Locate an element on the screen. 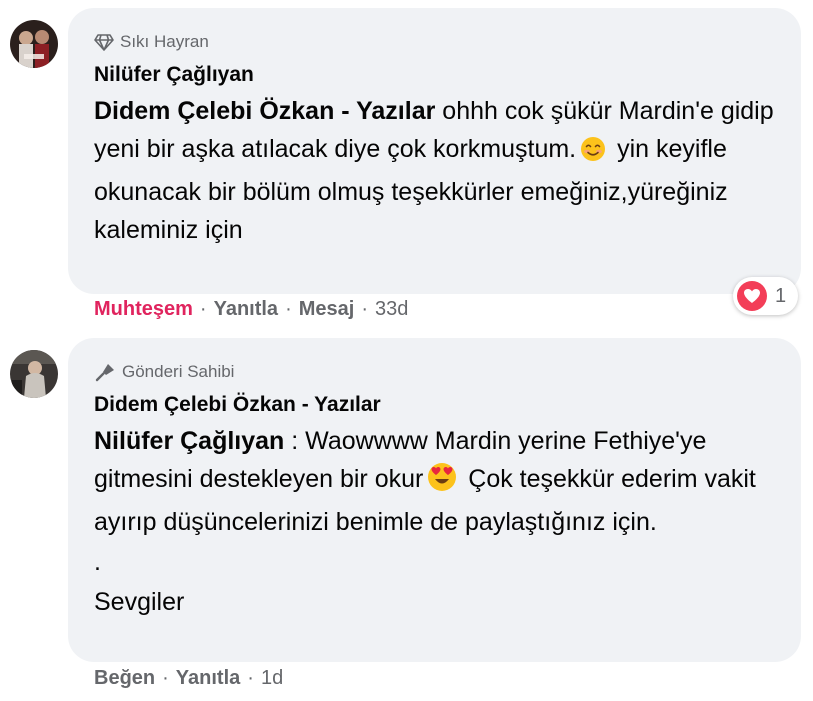  smiling-face-emoji is located at coordinates (593, 154).